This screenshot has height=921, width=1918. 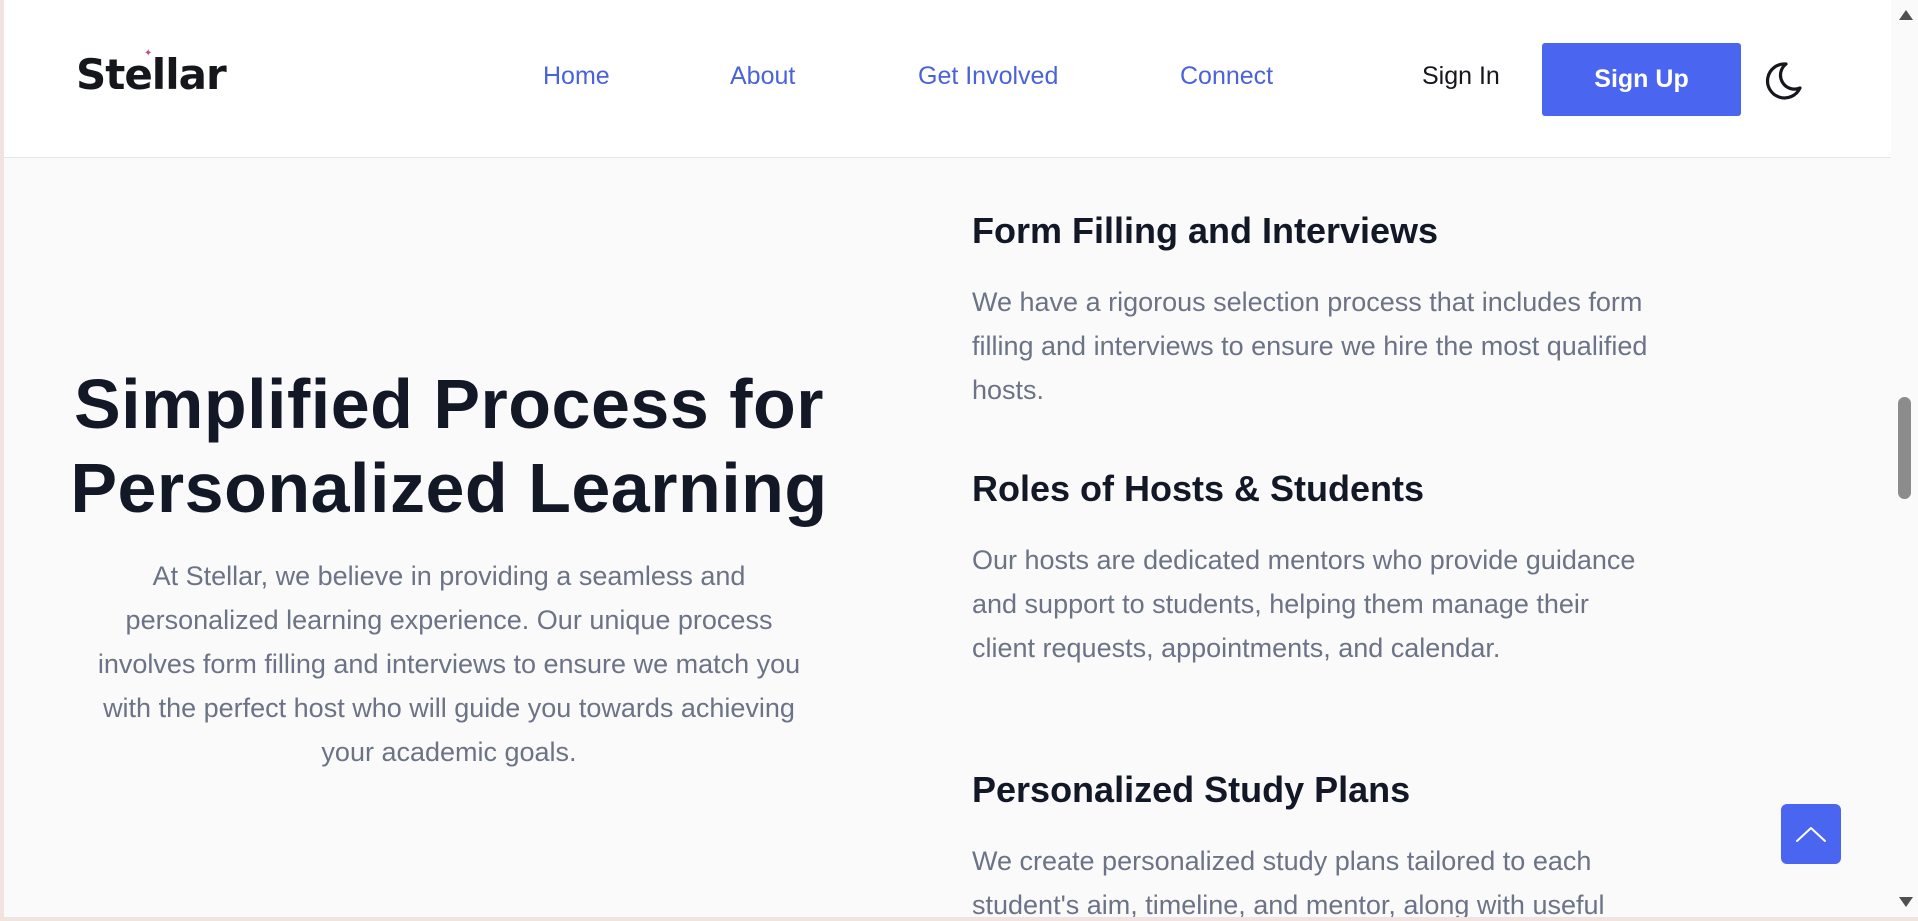 I want to click on vertical-scrollbar, so click(x=1904, y=458).